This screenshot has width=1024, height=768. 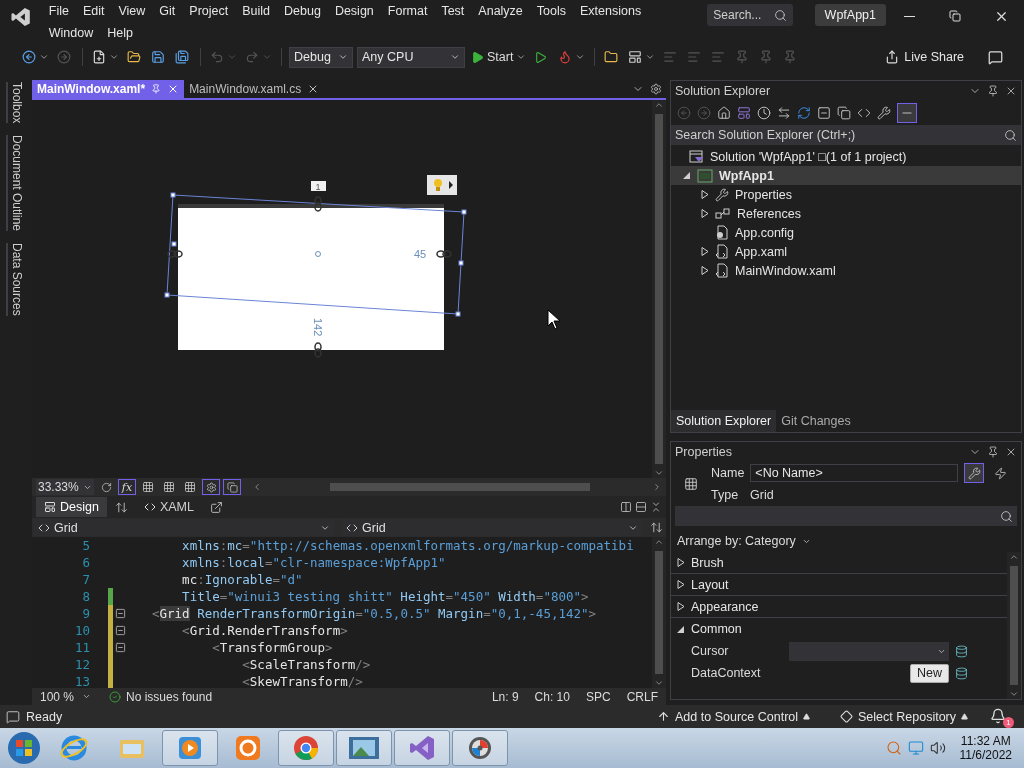 What do you see at coordinates (15, 103) in the screenshot?
I see `side-panel-tab: Toolbox` at bounding box center [15, 103].